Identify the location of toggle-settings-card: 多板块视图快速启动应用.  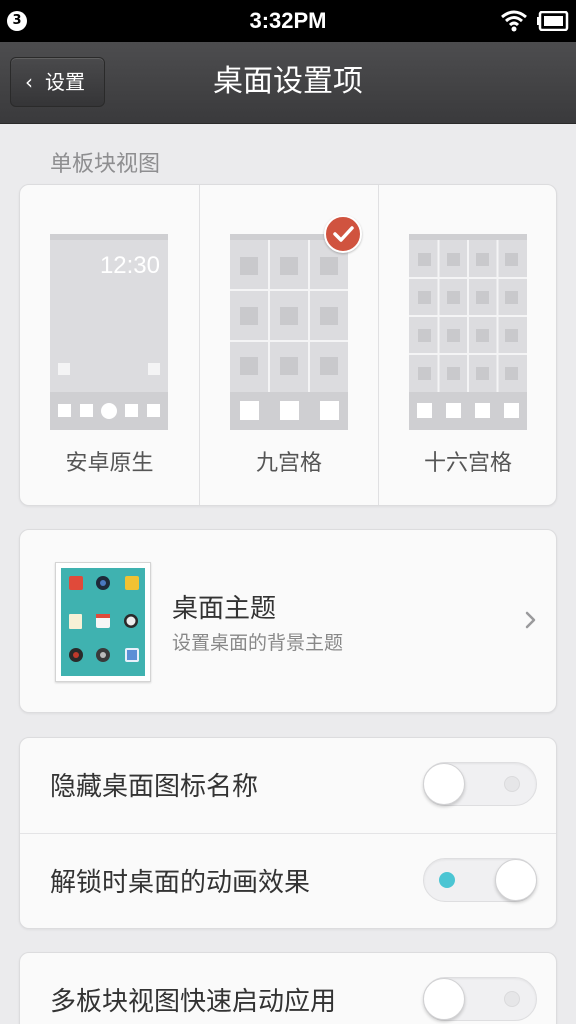
(288, 988).